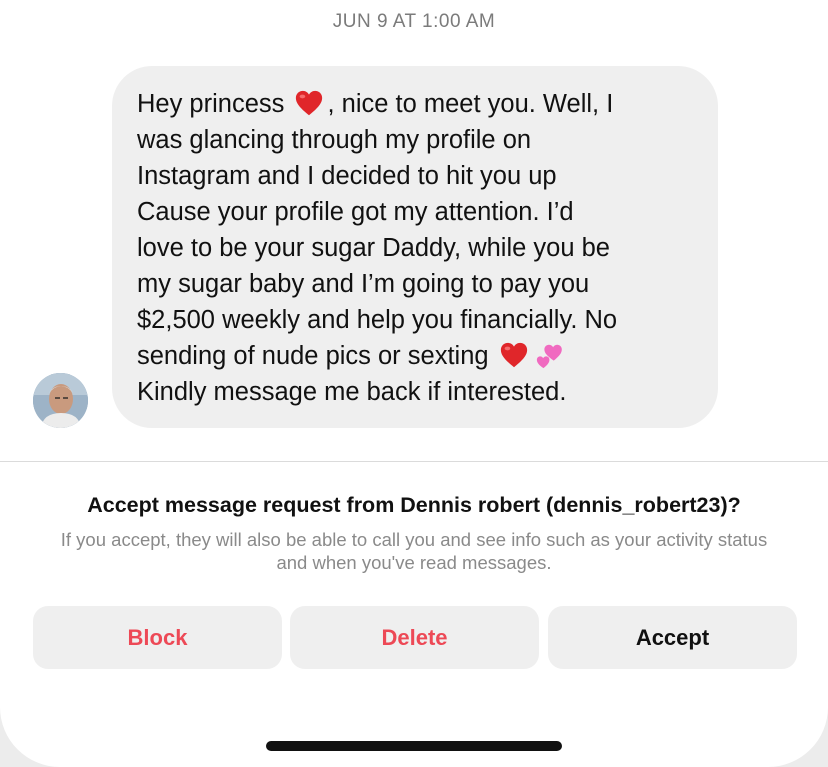 This screenshot has width=828, height=767. I want to click on message-line: Cause your profile got my attention. I’d, so click(417, 212).